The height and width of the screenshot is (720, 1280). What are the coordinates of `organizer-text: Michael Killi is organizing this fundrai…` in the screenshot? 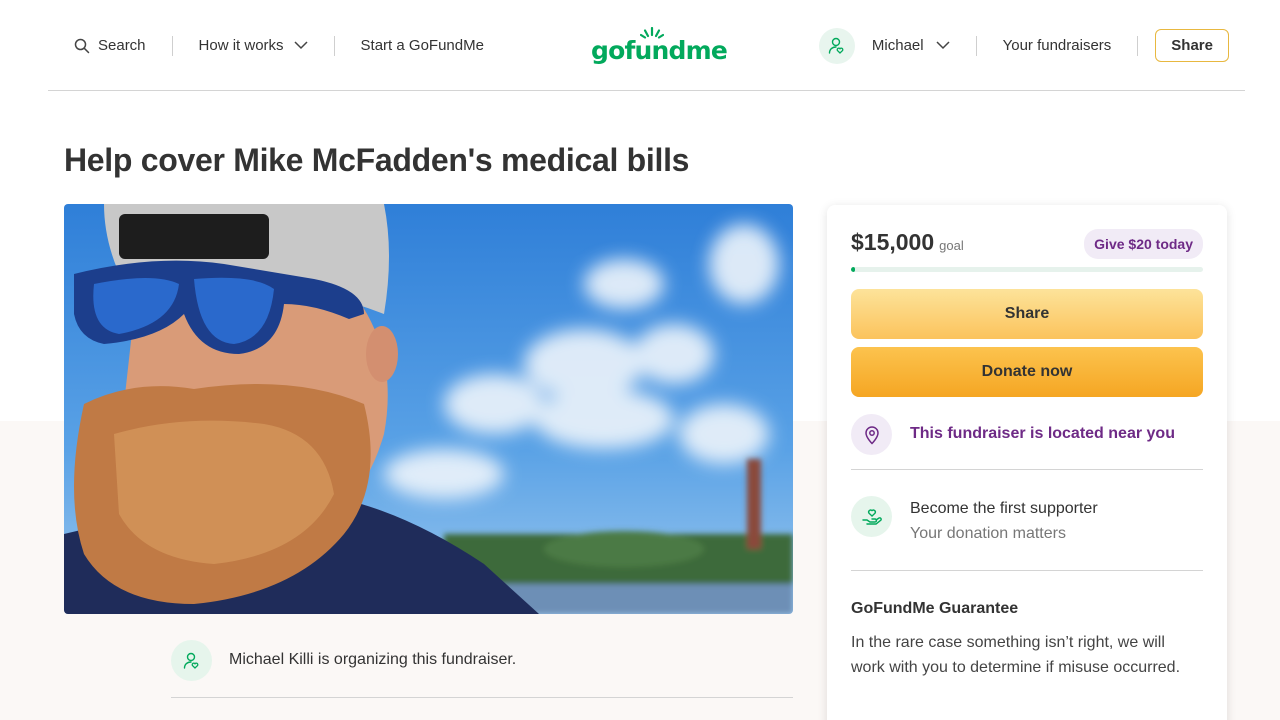 It's located at (373, 659).